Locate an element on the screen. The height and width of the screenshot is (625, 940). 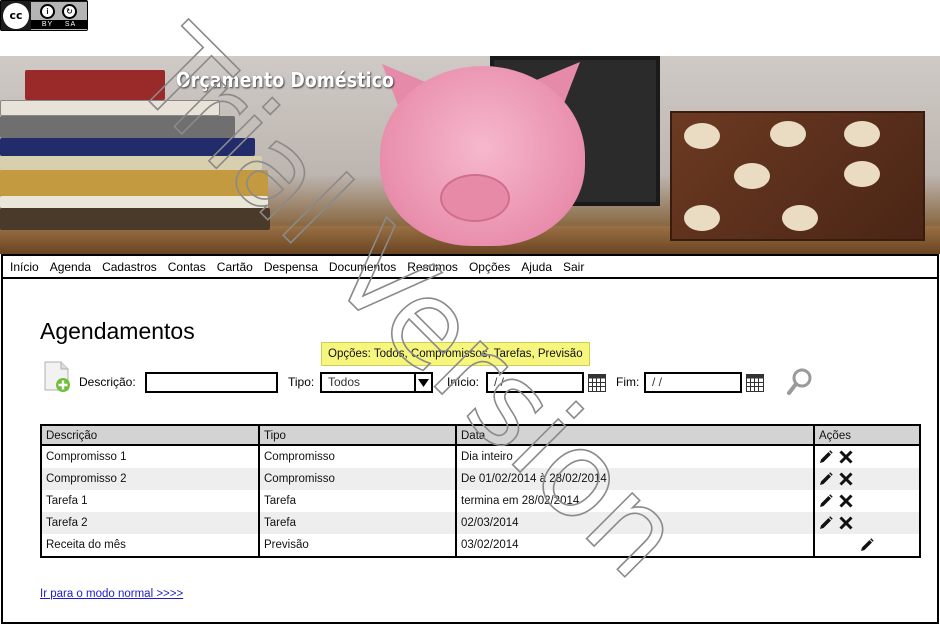
nav-item-inicio: Início is located at coordinates (24, 267).